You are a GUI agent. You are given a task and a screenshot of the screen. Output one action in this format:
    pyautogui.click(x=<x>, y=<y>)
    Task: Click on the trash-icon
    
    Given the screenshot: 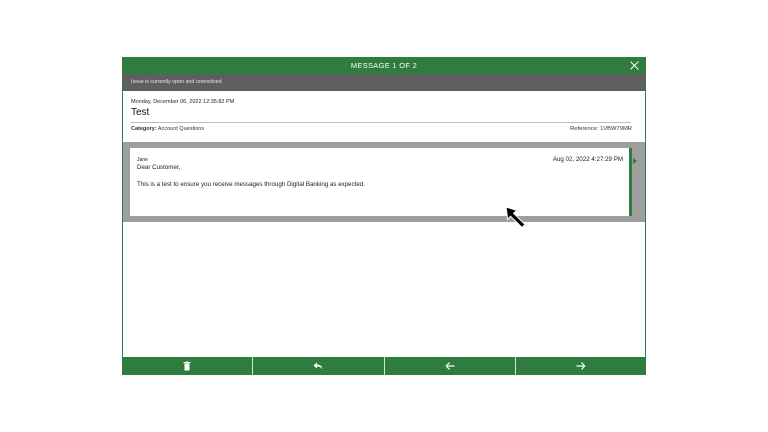 What is the action you would take?
    pyautogui.click(x=187, y=366)
    